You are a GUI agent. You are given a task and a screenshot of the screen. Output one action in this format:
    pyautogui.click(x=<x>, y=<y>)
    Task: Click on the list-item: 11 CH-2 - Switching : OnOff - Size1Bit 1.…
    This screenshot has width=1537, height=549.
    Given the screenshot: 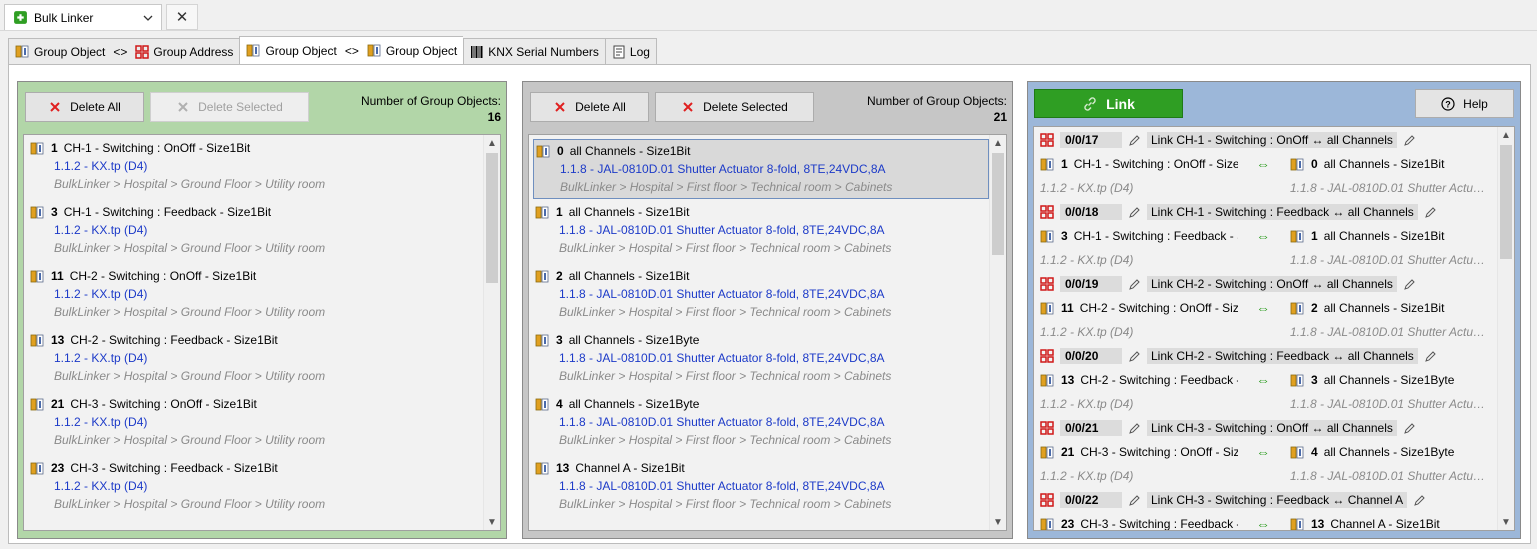 What is the action you would take?
    pyautogui.click(x=253, y=295)
    